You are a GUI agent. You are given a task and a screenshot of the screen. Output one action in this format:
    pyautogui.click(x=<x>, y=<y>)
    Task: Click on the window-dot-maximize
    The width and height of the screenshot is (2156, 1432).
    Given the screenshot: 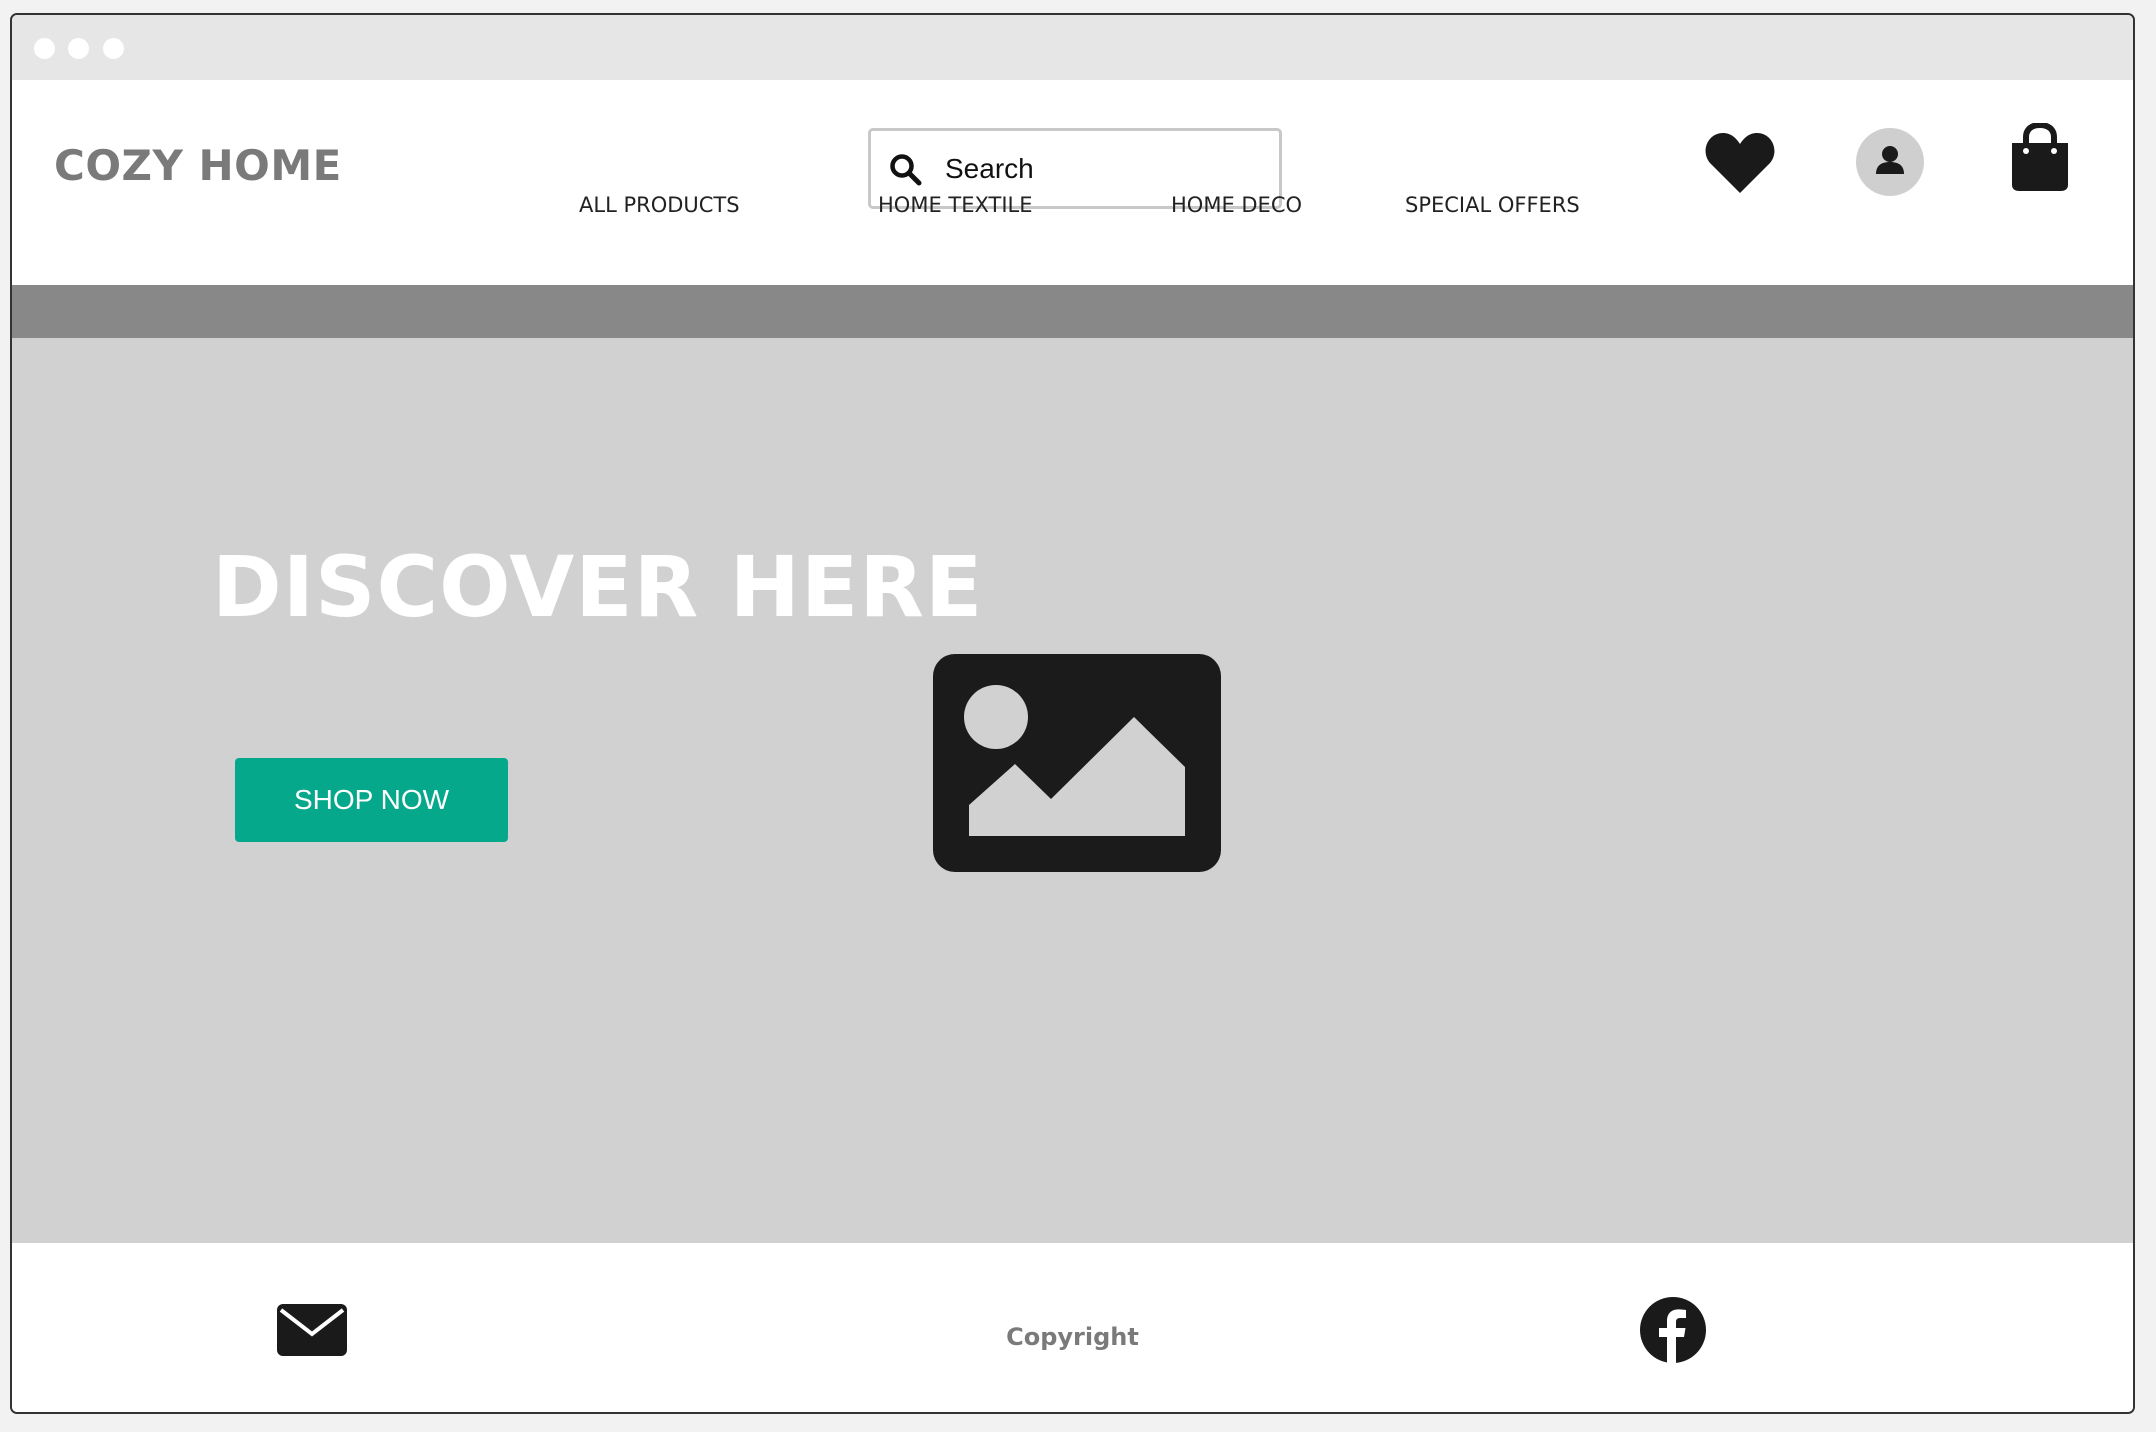 What is the action you would take?
    pyautogui.click(x=113, y=48)
    